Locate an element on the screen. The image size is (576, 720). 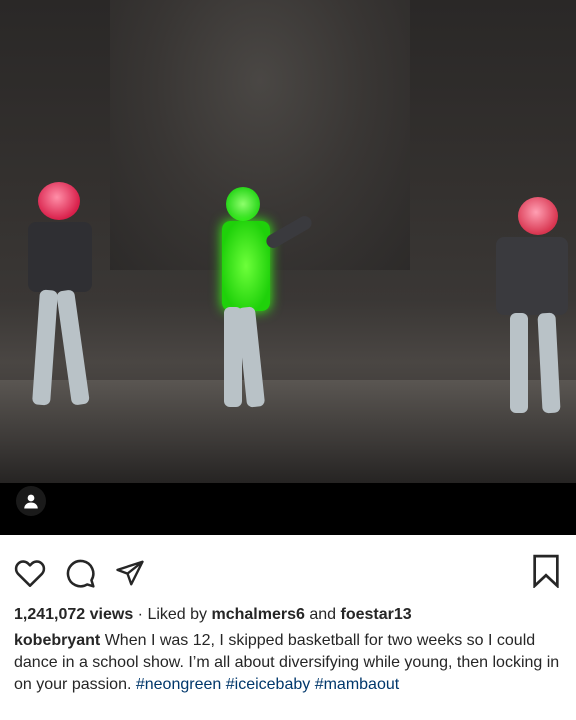
view-count: 1,241,072 views is located at coordinates (73, 614).